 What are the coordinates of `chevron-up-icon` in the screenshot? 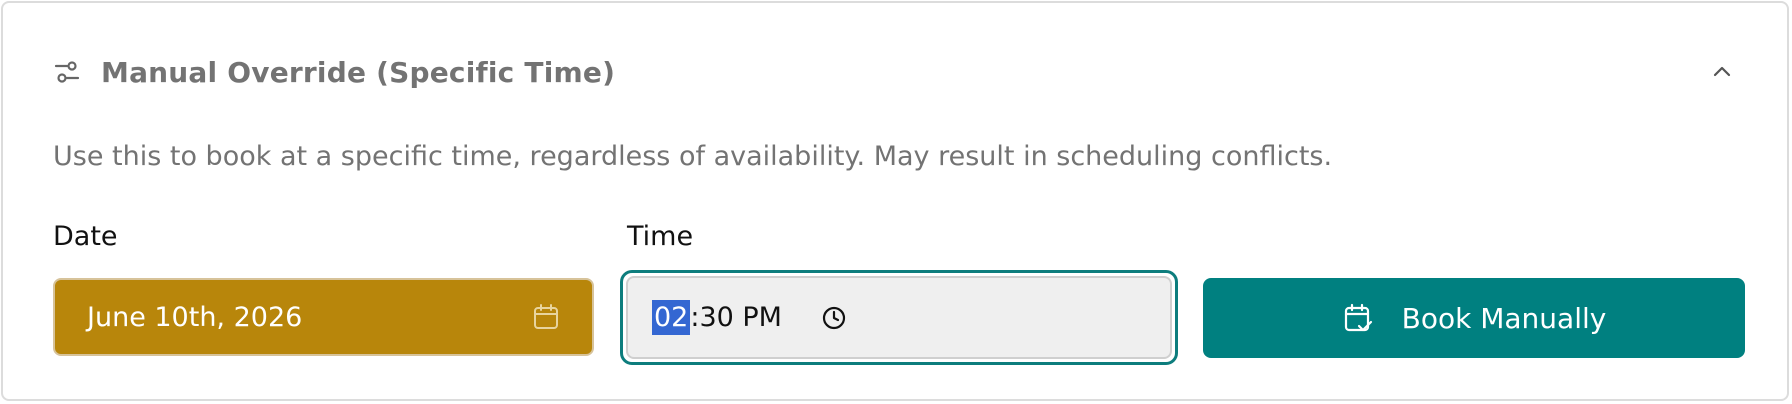 It's located at (1722, 72).